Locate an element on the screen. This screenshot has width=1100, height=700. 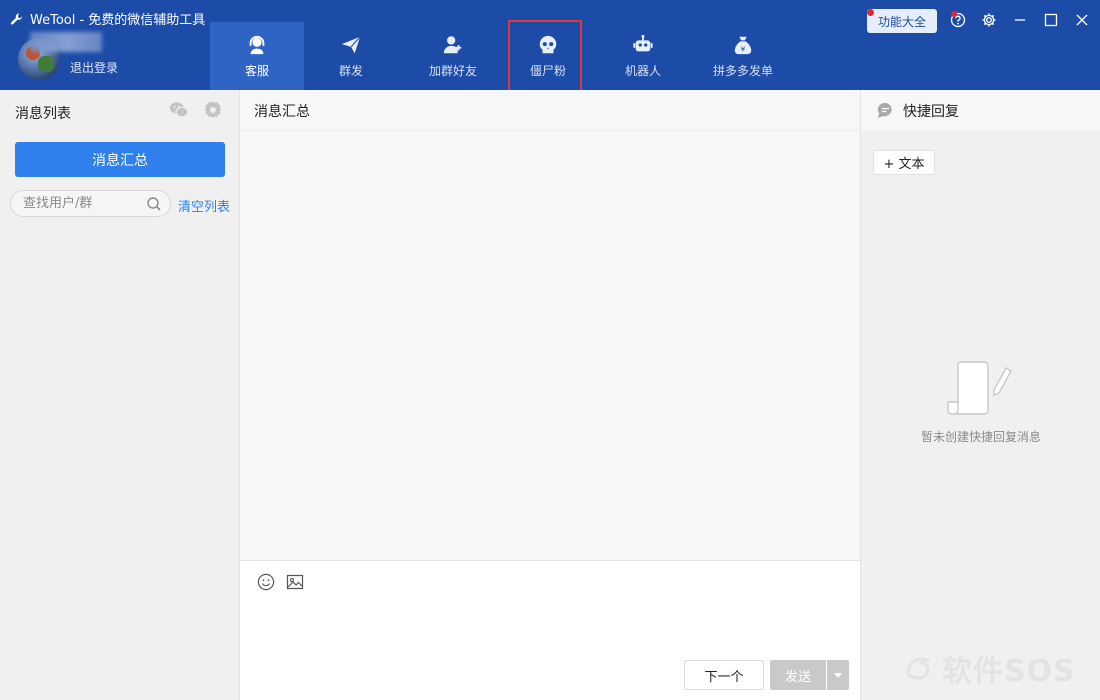
image-button is located at coordinates (295, 582).